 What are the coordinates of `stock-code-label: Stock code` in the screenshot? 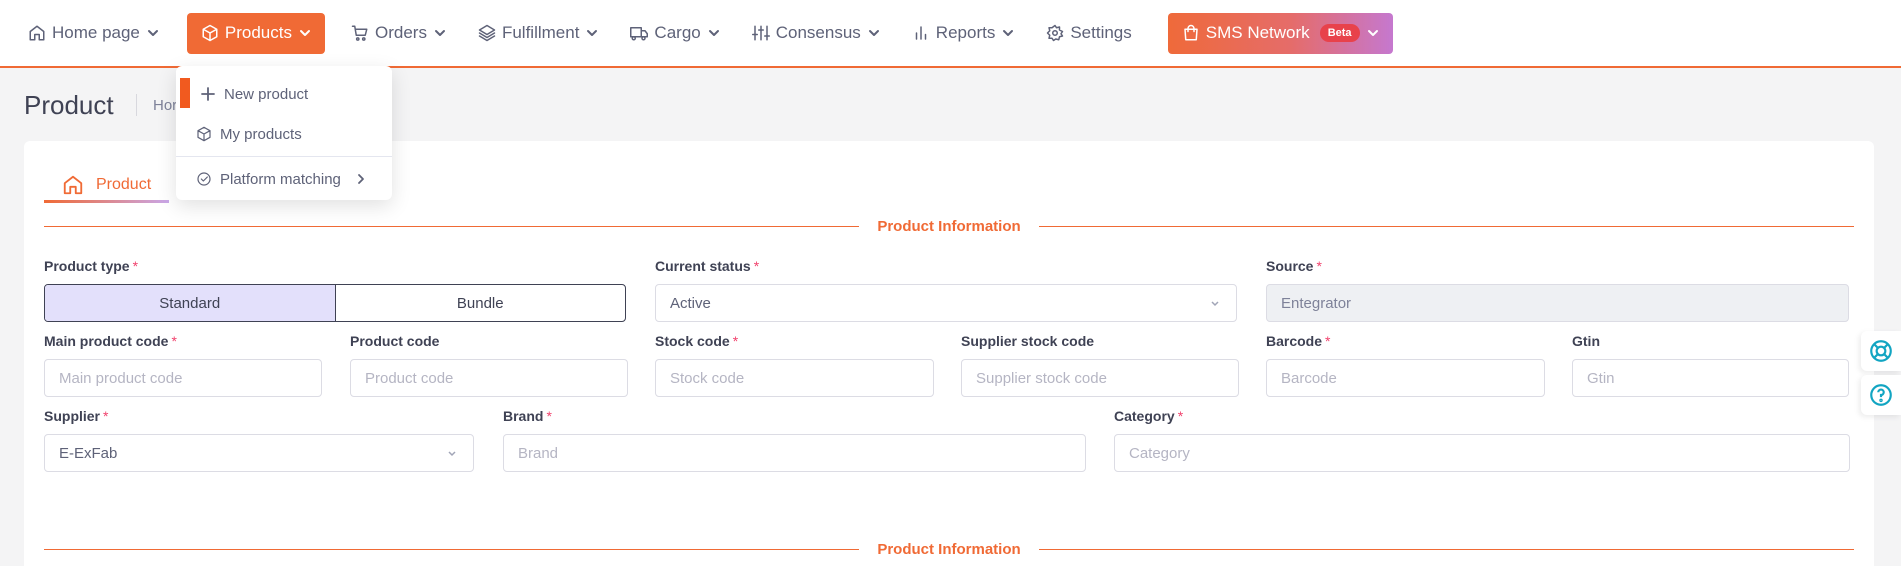 It's located at (692, 341).